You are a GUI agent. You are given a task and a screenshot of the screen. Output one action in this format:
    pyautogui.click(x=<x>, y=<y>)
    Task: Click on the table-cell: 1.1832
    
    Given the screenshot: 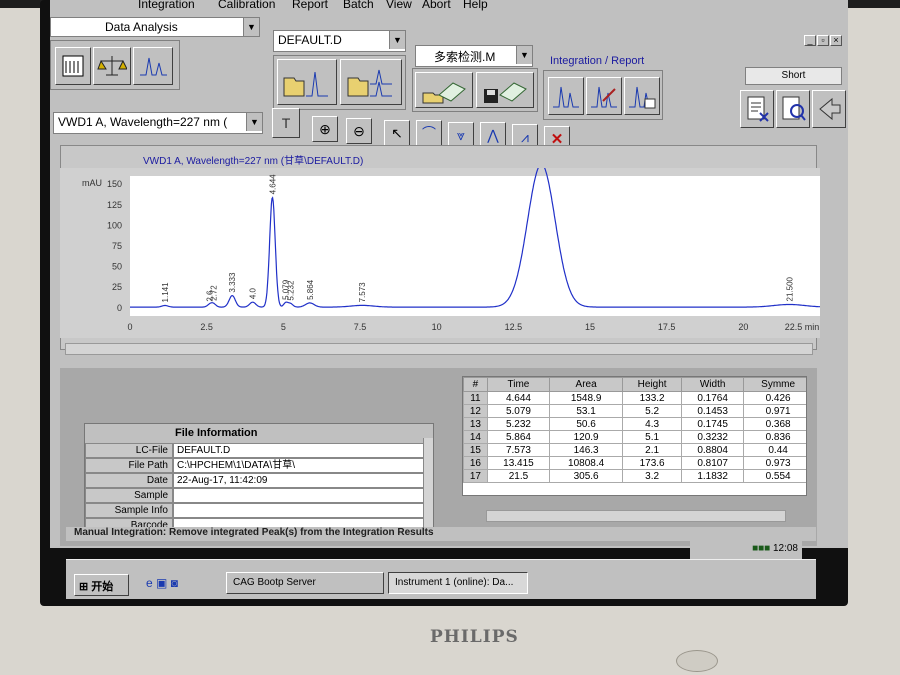 What is the action you would take?
    pyautogui.click(x=713, y=476)
    